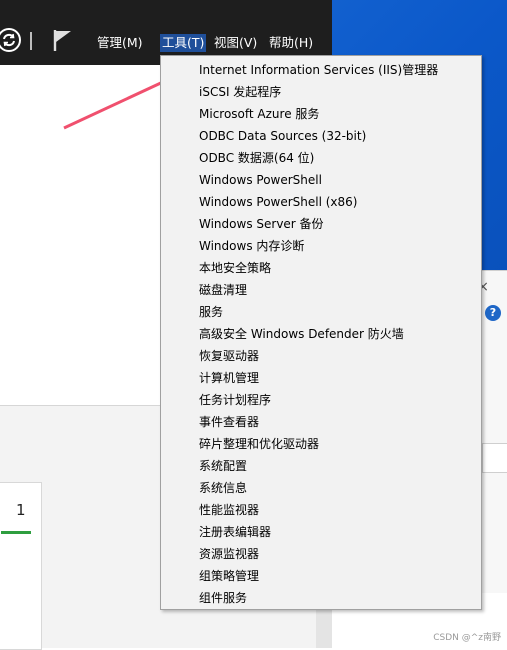 This screenshot has width=507, height=650. I want to click on menu-item-label: 磁盘清理, so click(223, 290).